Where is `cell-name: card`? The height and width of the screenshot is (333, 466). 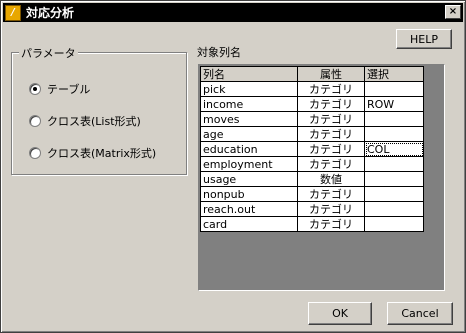
cell-name: card is located at coordinates (249, 224).